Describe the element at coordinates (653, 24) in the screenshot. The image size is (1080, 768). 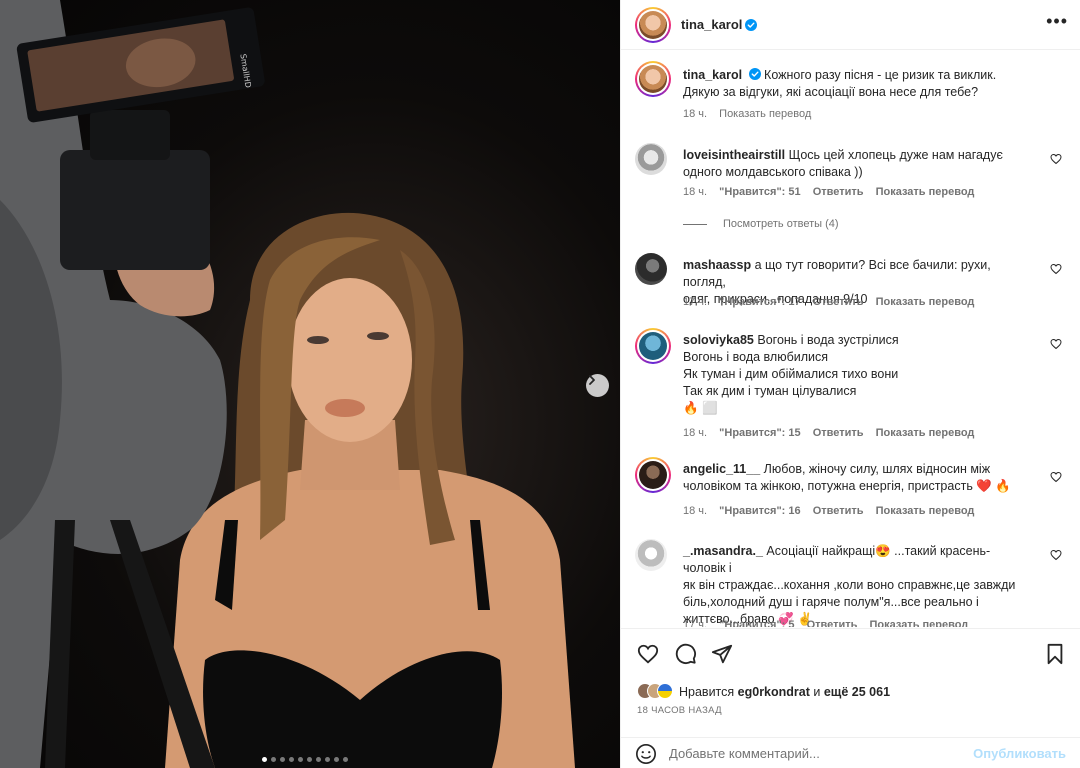
I see `author-avatar` at that location.